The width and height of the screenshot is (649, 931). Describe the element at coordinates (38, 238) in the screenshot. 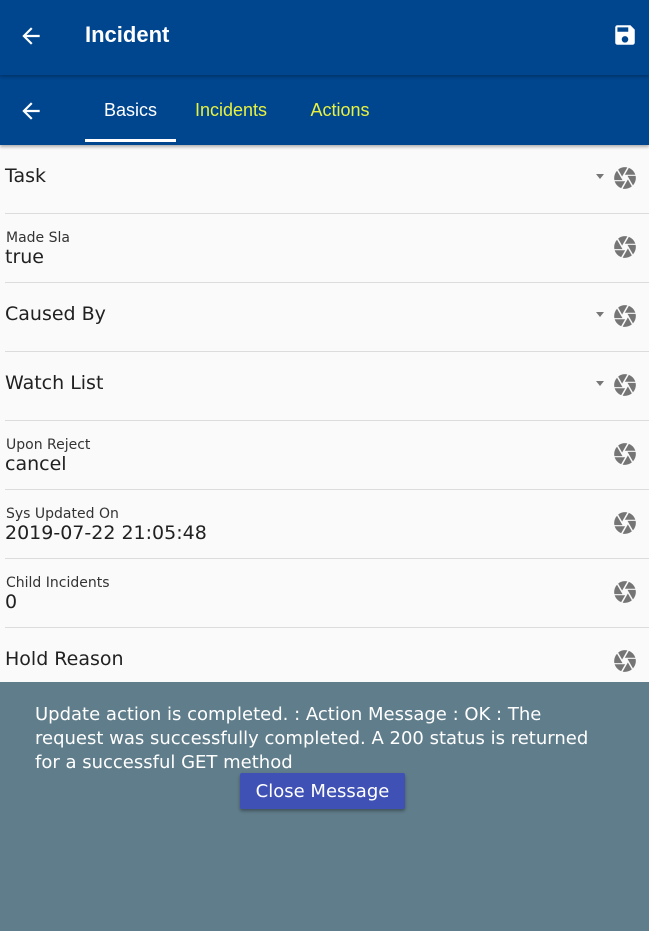

I see `field-label: Made Sla` at that location.